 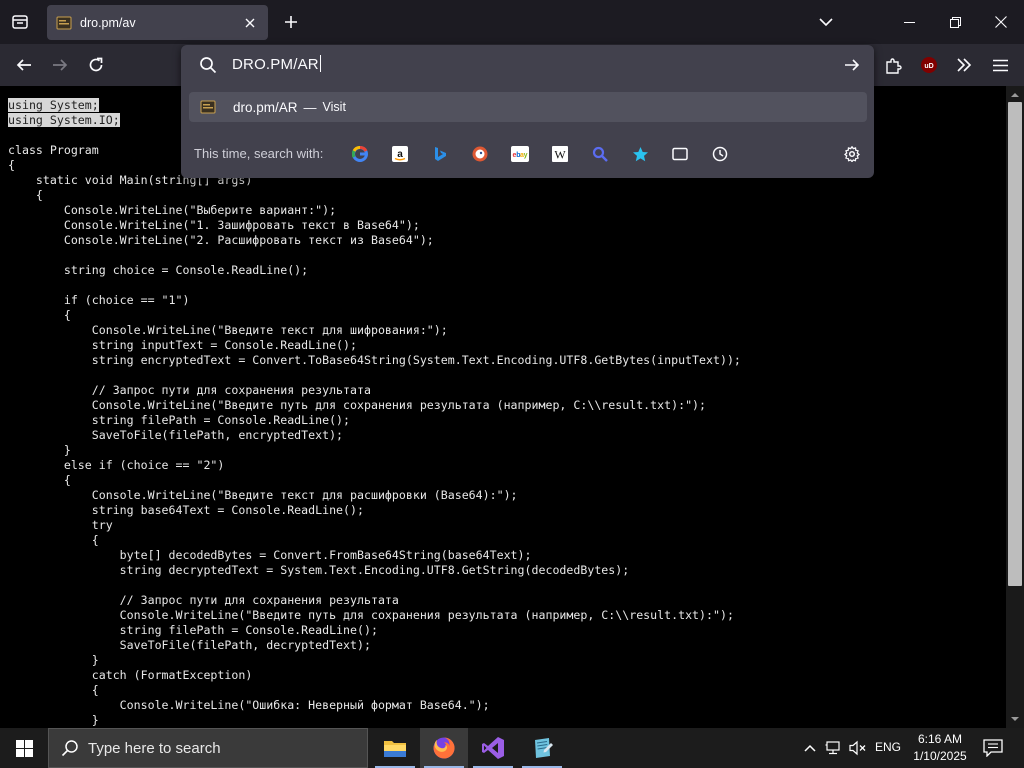 I want to click on restore-icon, so click(x=955, y=22).